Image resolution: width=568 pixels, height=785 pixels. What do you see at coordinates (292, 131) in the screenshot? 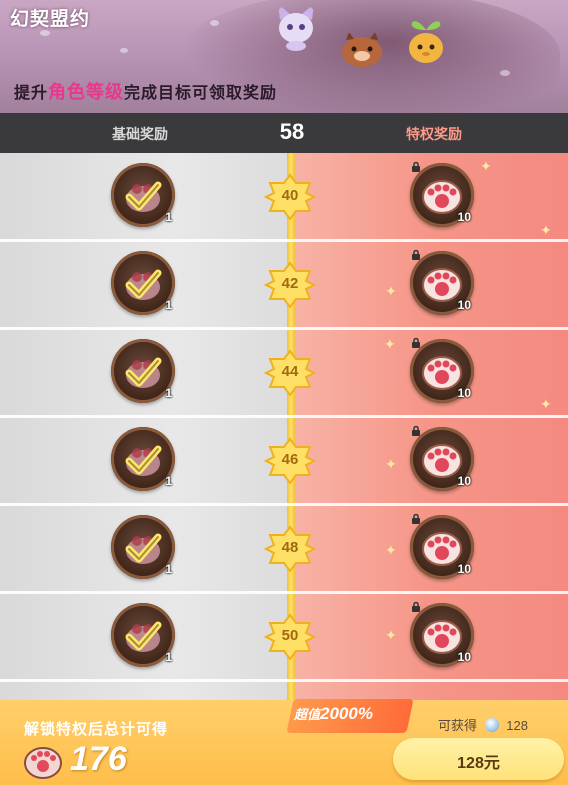
I see `current-level: 58` at bounding box center [292, 131].